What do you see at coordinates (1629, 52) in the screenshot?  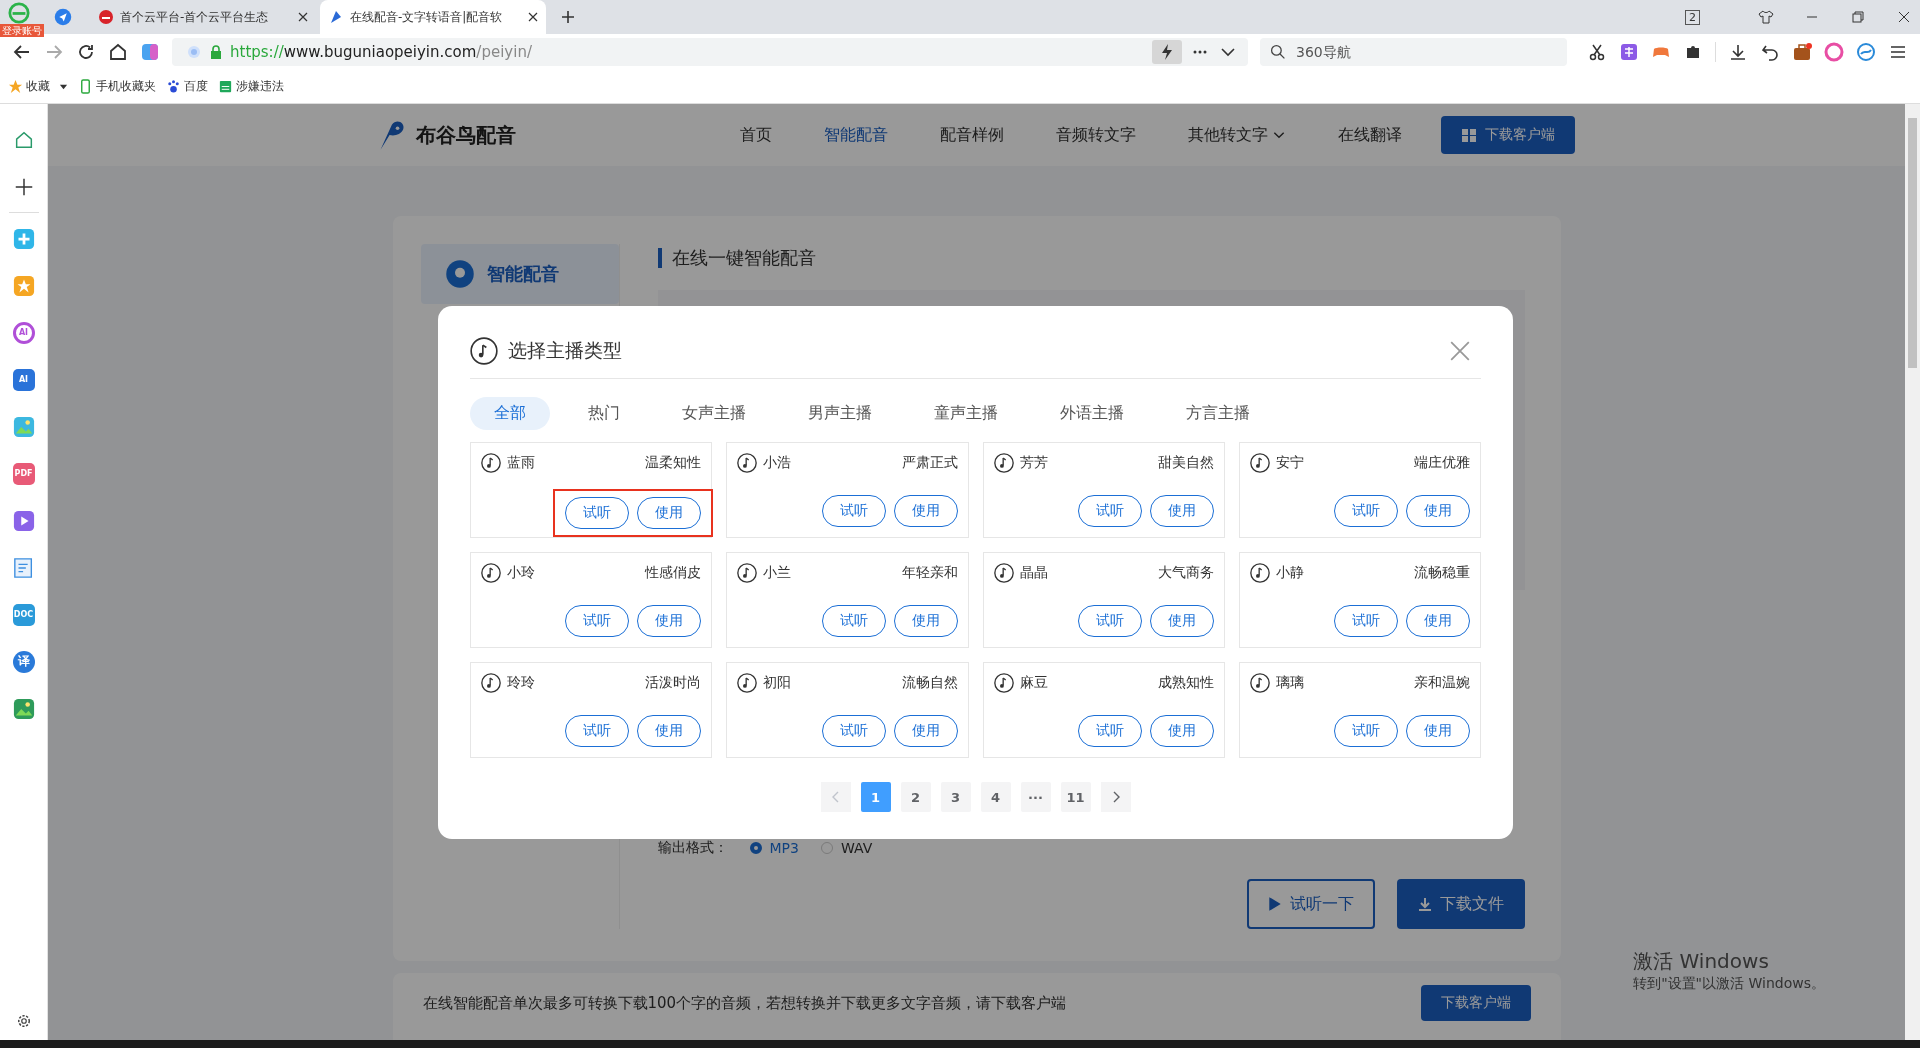 I see `translate-icon` at bounding box center [1629, 52].